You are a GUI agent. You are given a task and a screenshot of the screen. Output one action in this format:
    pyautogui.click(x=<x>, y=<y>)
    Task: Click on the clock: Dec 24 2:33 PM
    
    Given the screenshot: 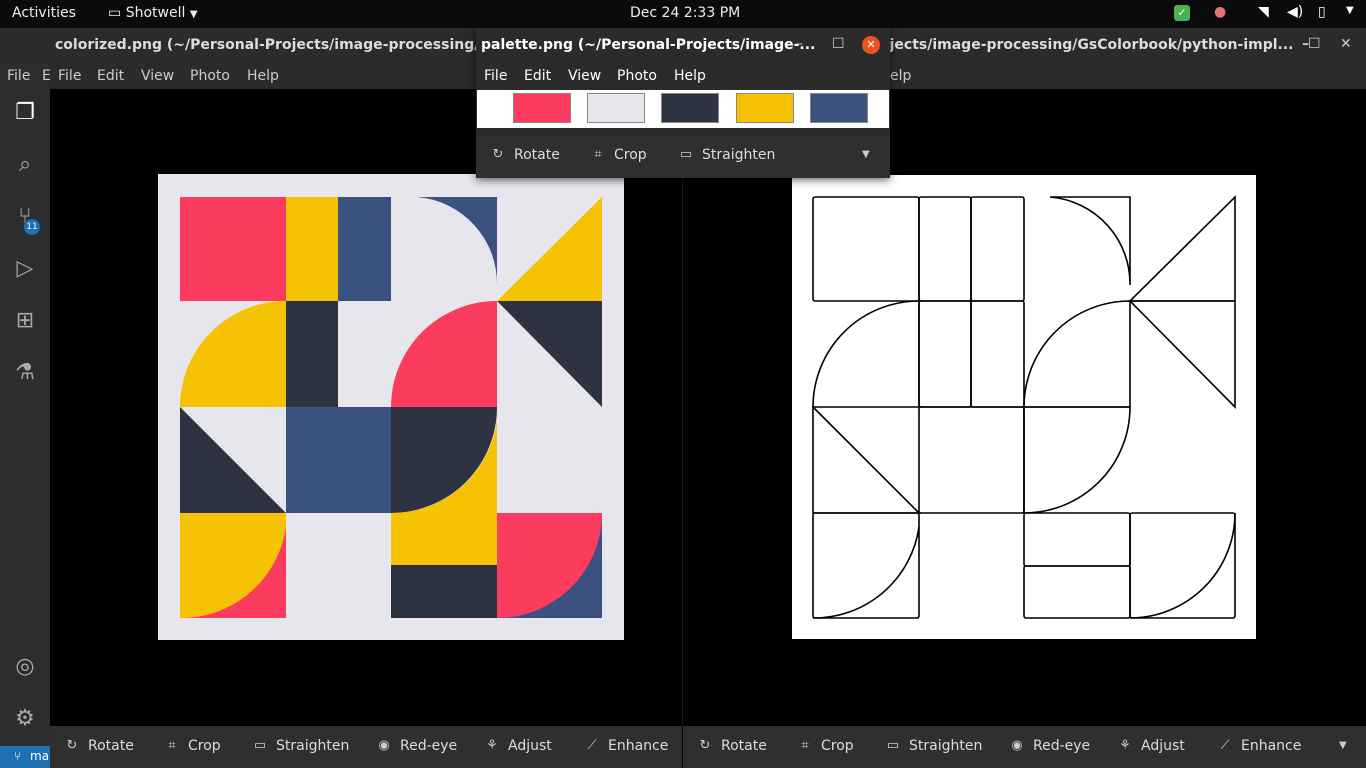 What is the action you would take?
    pyautogui.click(x=685, y=13)
    